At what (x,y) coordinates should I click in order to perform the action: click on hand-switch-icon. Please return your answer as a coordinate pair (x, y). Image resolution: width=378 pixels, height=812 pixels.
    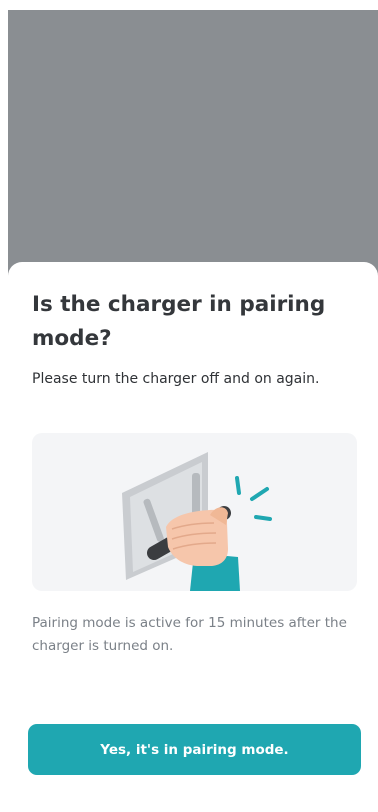
    Looking at the image, I should click on (197, 521).